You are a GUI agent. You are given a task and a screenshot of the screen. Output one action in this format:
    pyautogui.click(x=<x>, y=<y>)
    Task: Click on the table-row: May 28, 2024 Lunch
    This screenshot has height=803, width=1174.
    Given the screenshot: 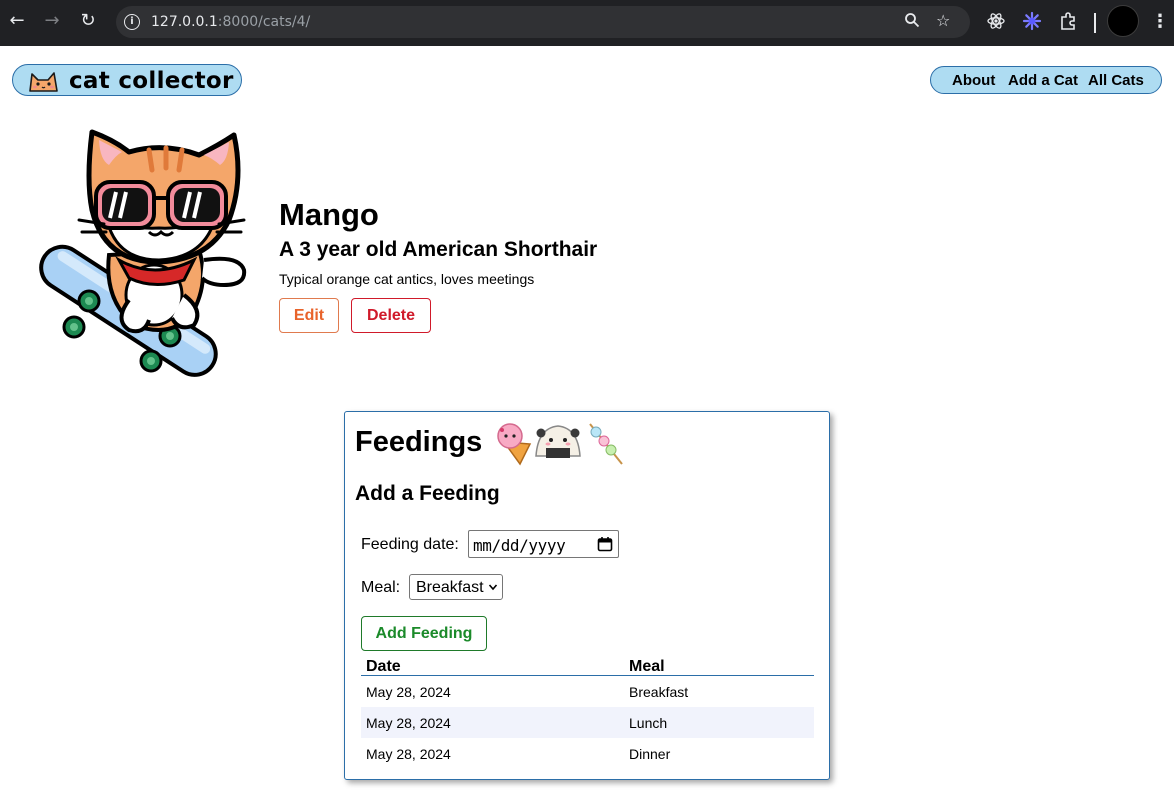 What is the action you would take?
    pyautogui.click(x=587, y=722)
    